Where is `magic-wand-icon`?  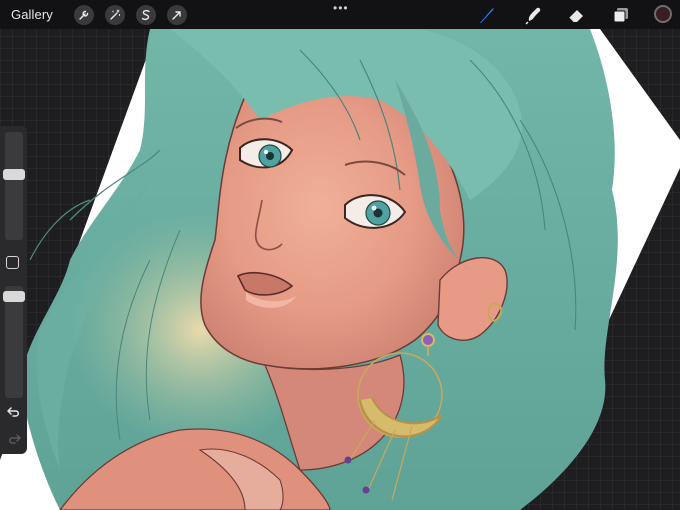 magic-wand-icon is located at coordinates (115, 14).